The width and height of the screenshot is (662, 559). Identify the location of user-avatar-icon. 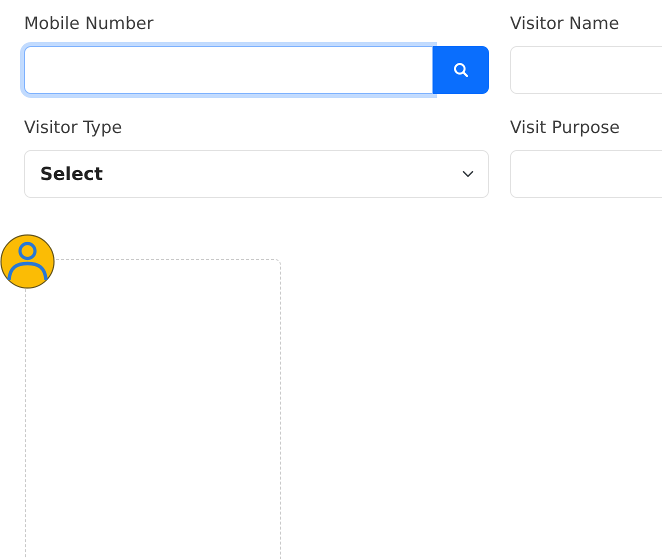
(27, 261).